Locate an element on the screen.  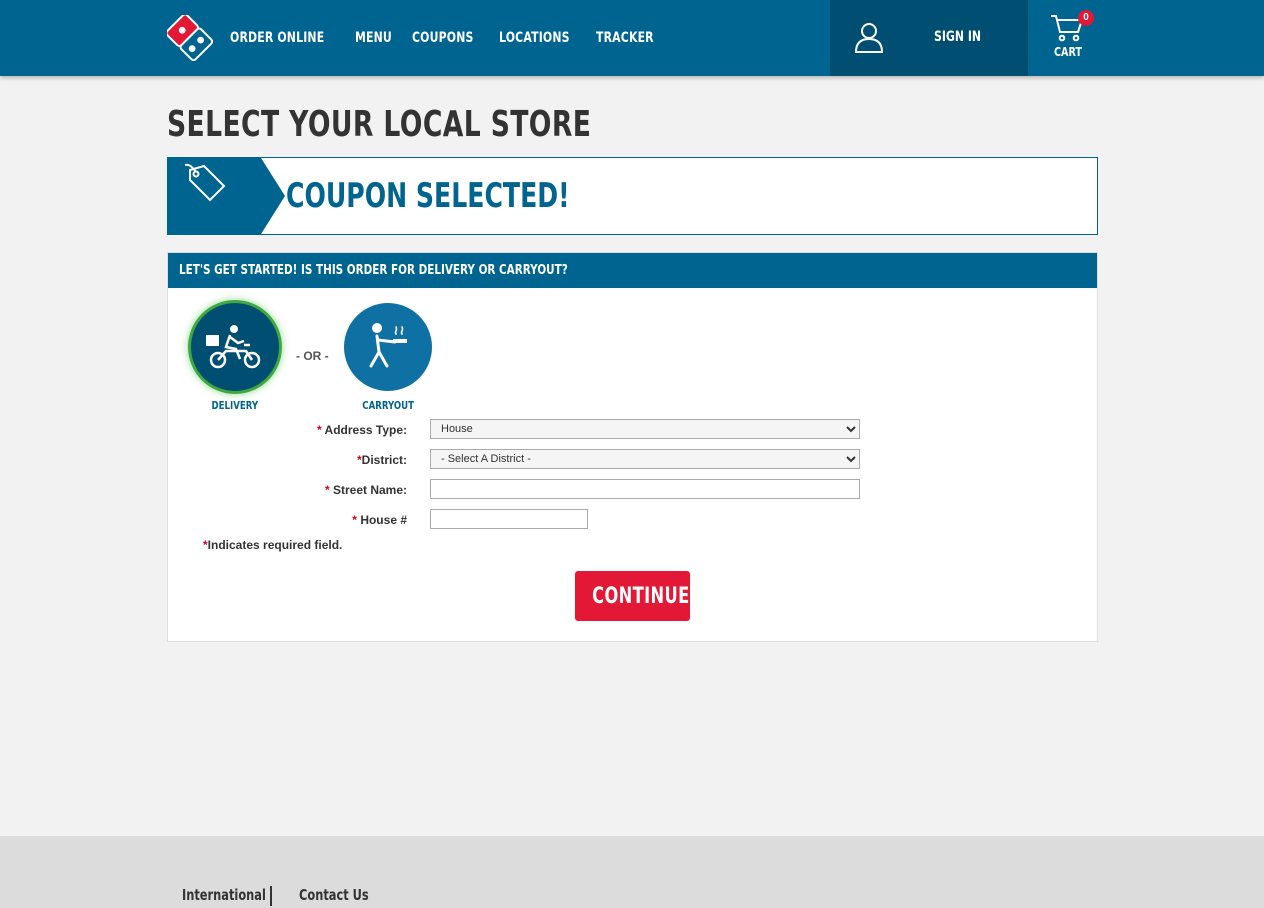
continue-button: CONTINUE is located at coordinates (632, 596).